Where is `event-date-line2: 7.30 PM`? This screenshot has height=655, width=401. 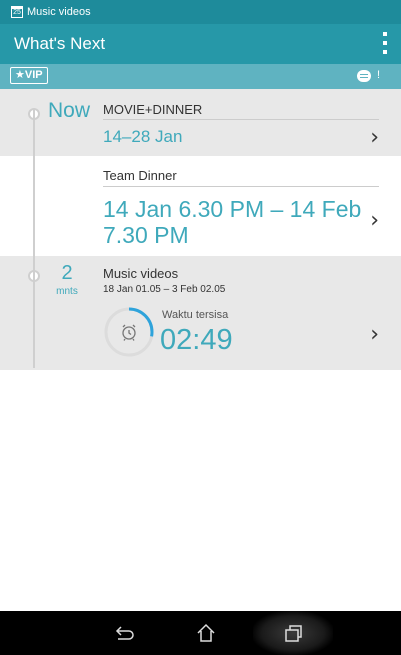
event-date-line2: 7.30 PM is located at coordinates (146, 235).